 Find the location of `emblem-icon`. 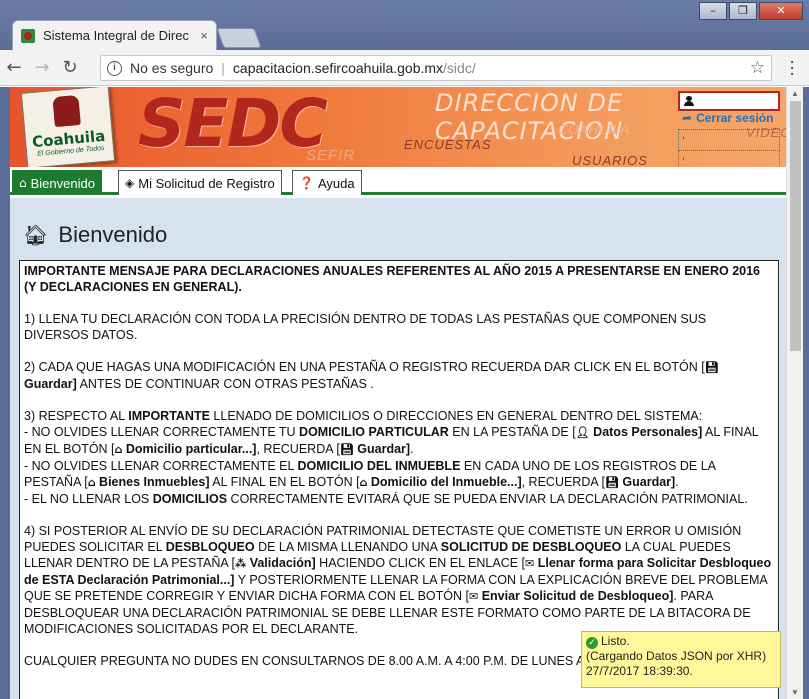

emblem-icon is located at coordinates (66, 111).